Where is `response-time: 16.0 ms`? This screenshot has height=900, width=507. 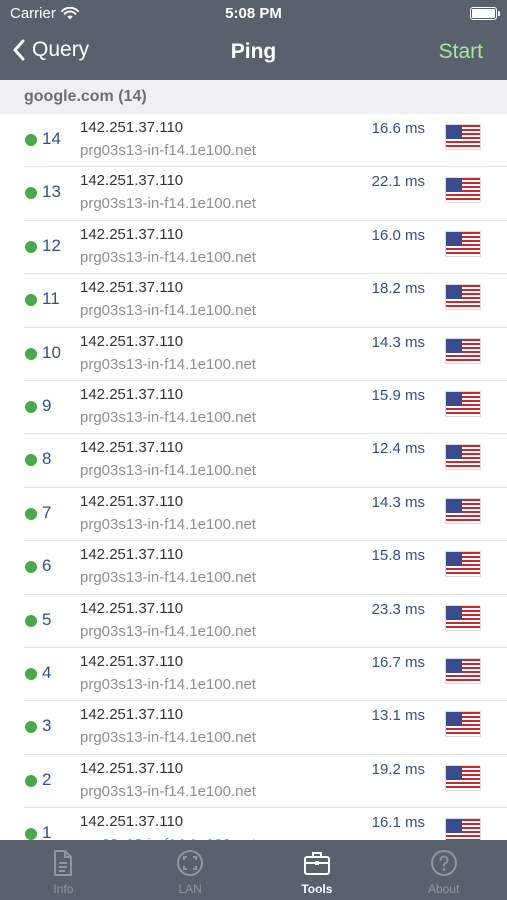 response-time: 16.0 ms is located at coordinates (398, 235).